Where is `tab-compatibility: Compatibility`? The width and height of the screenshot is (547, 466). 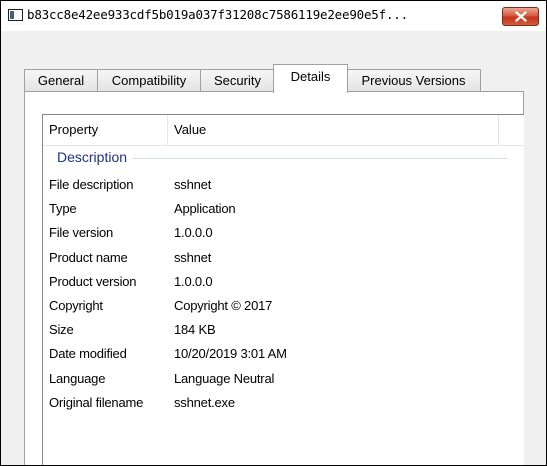
tab-compatibility: Compatibility is located at coordinates (149, 80).